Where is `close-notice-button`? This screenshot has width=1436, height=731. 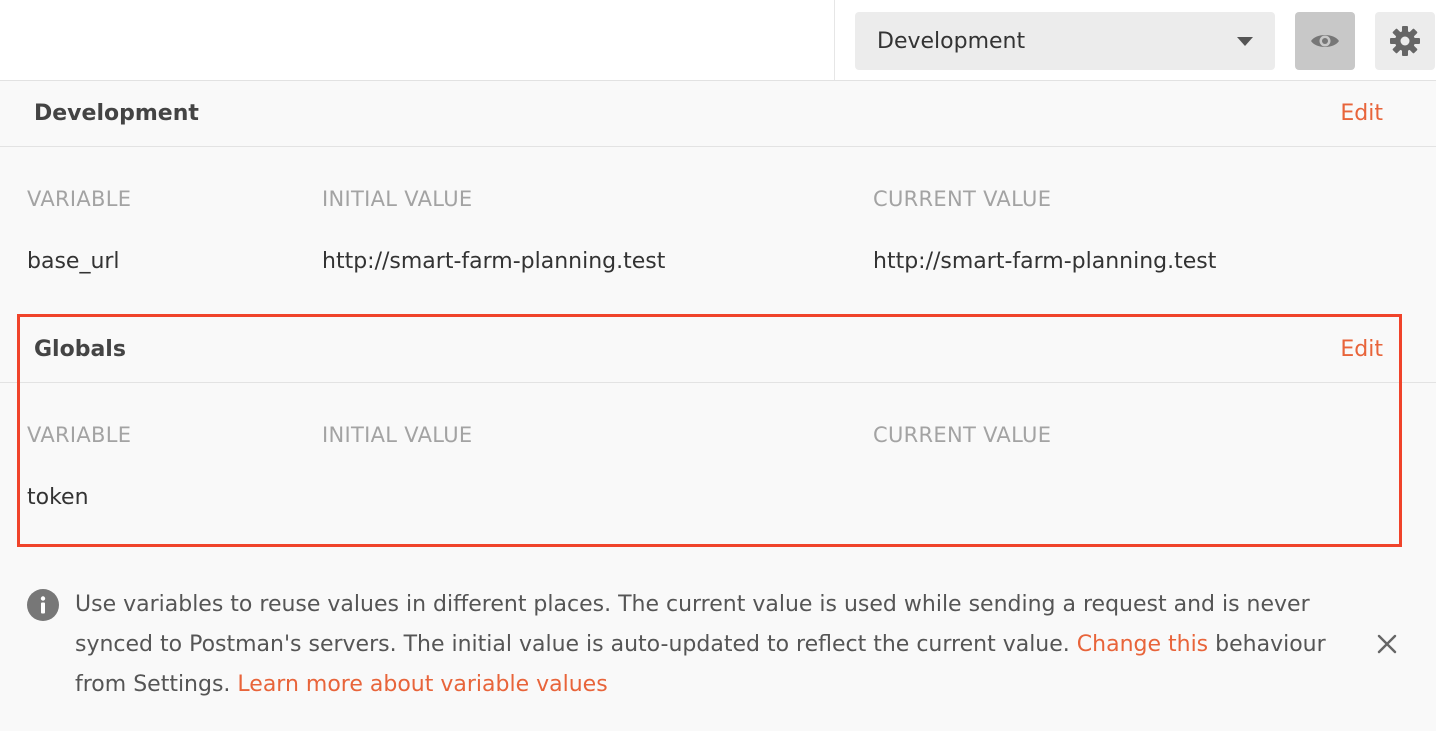
close-notice-button is located at coordinates (1387, 644).